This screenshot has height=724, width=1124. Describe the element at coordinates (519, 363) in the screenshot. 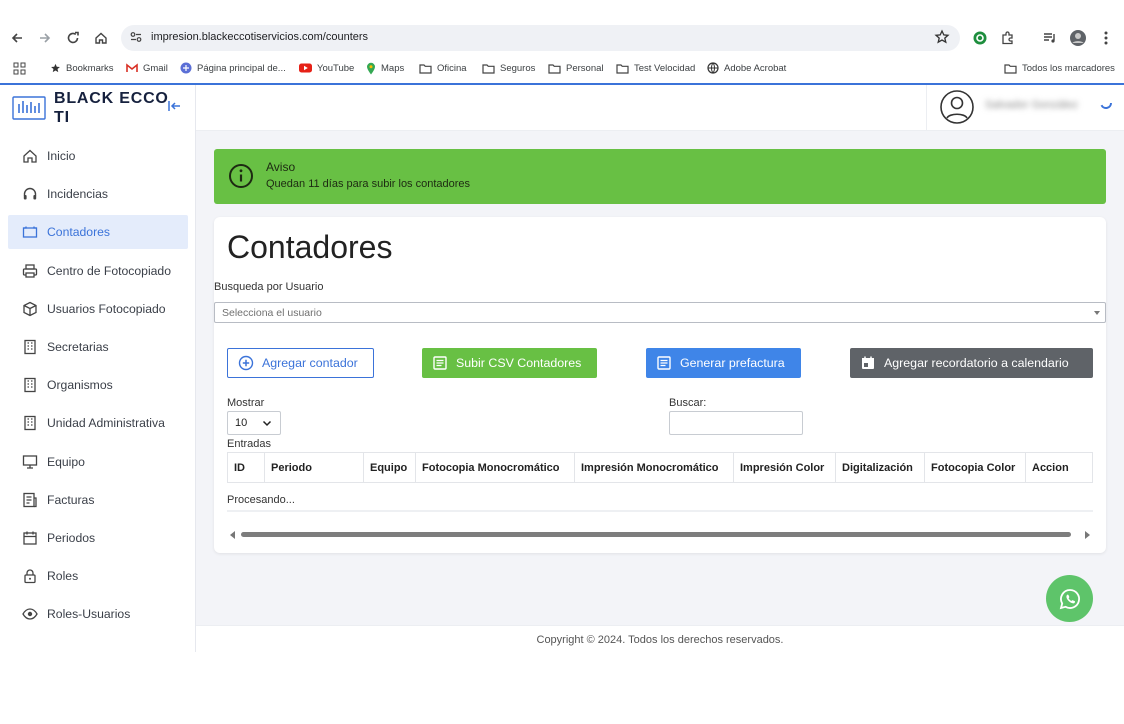

I see `upload-csv-label: Subir CSV Contadores` at that location.